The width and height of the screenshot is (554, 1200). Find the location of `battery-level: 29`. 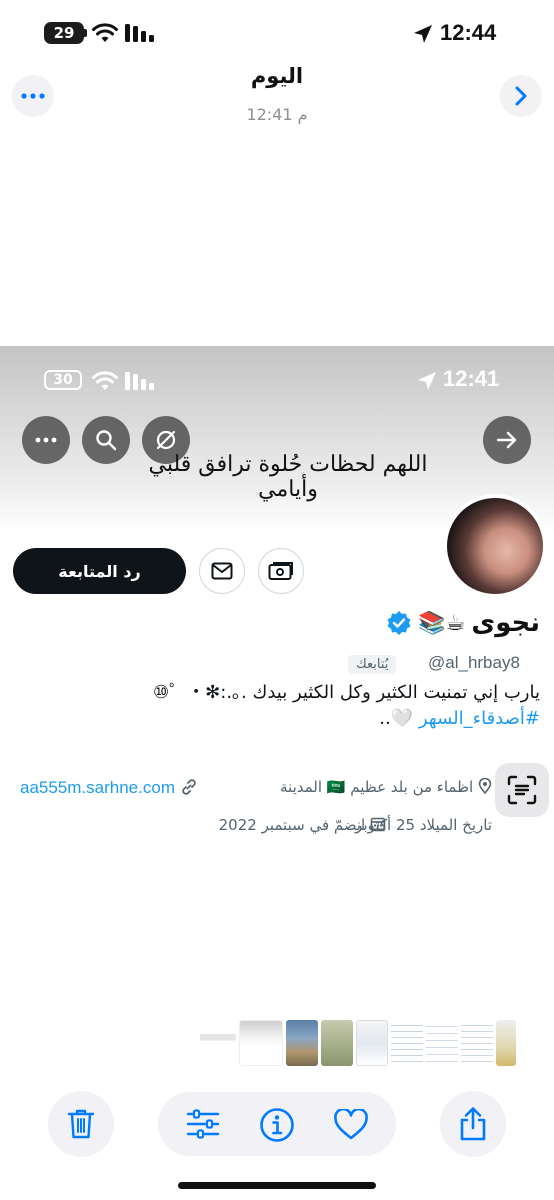

battery-level: 29 is located at coordinates (64, 33).